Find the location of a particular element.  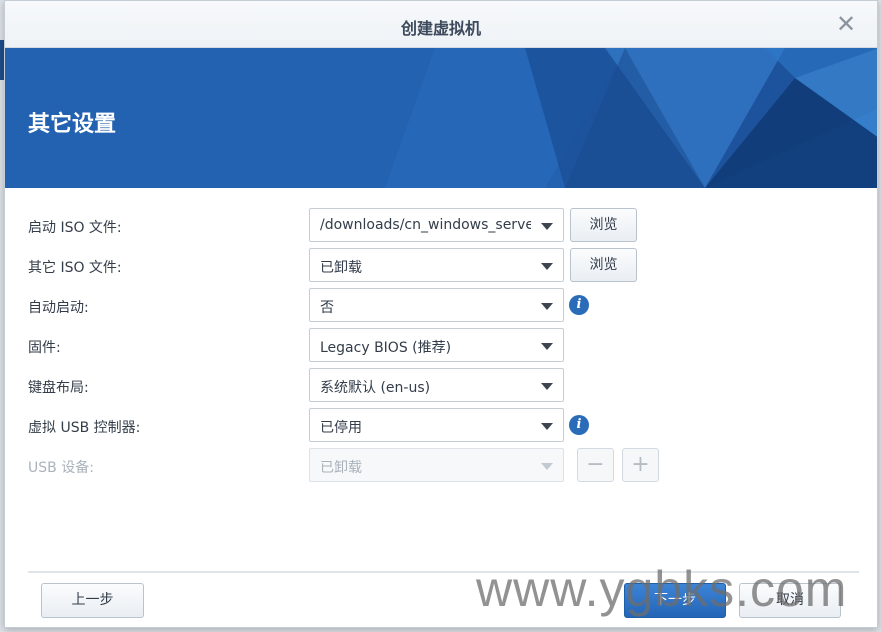

autostart-label: 自动启动: is located at coordinates (58, 308).